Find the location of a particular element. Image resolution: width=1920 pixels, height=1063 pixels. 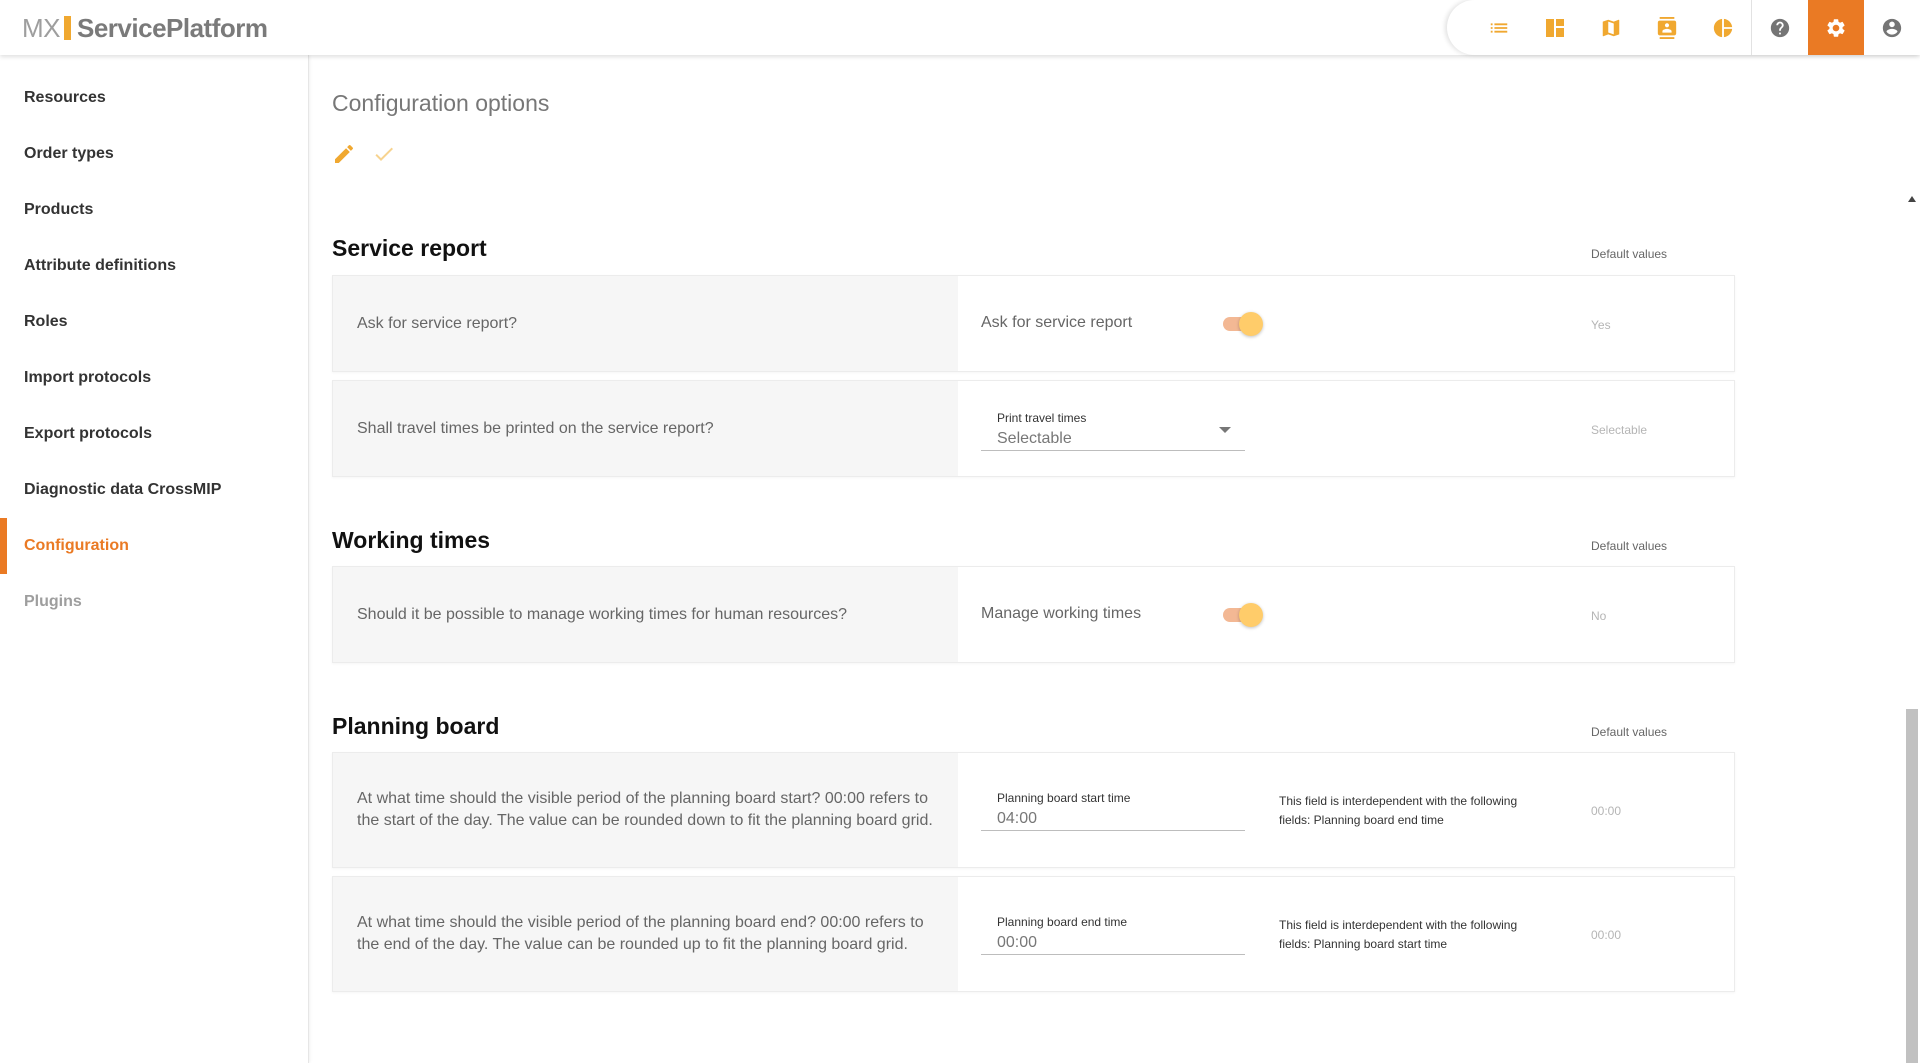

nav-dashboard-button is located at coordinates (1555, 27).